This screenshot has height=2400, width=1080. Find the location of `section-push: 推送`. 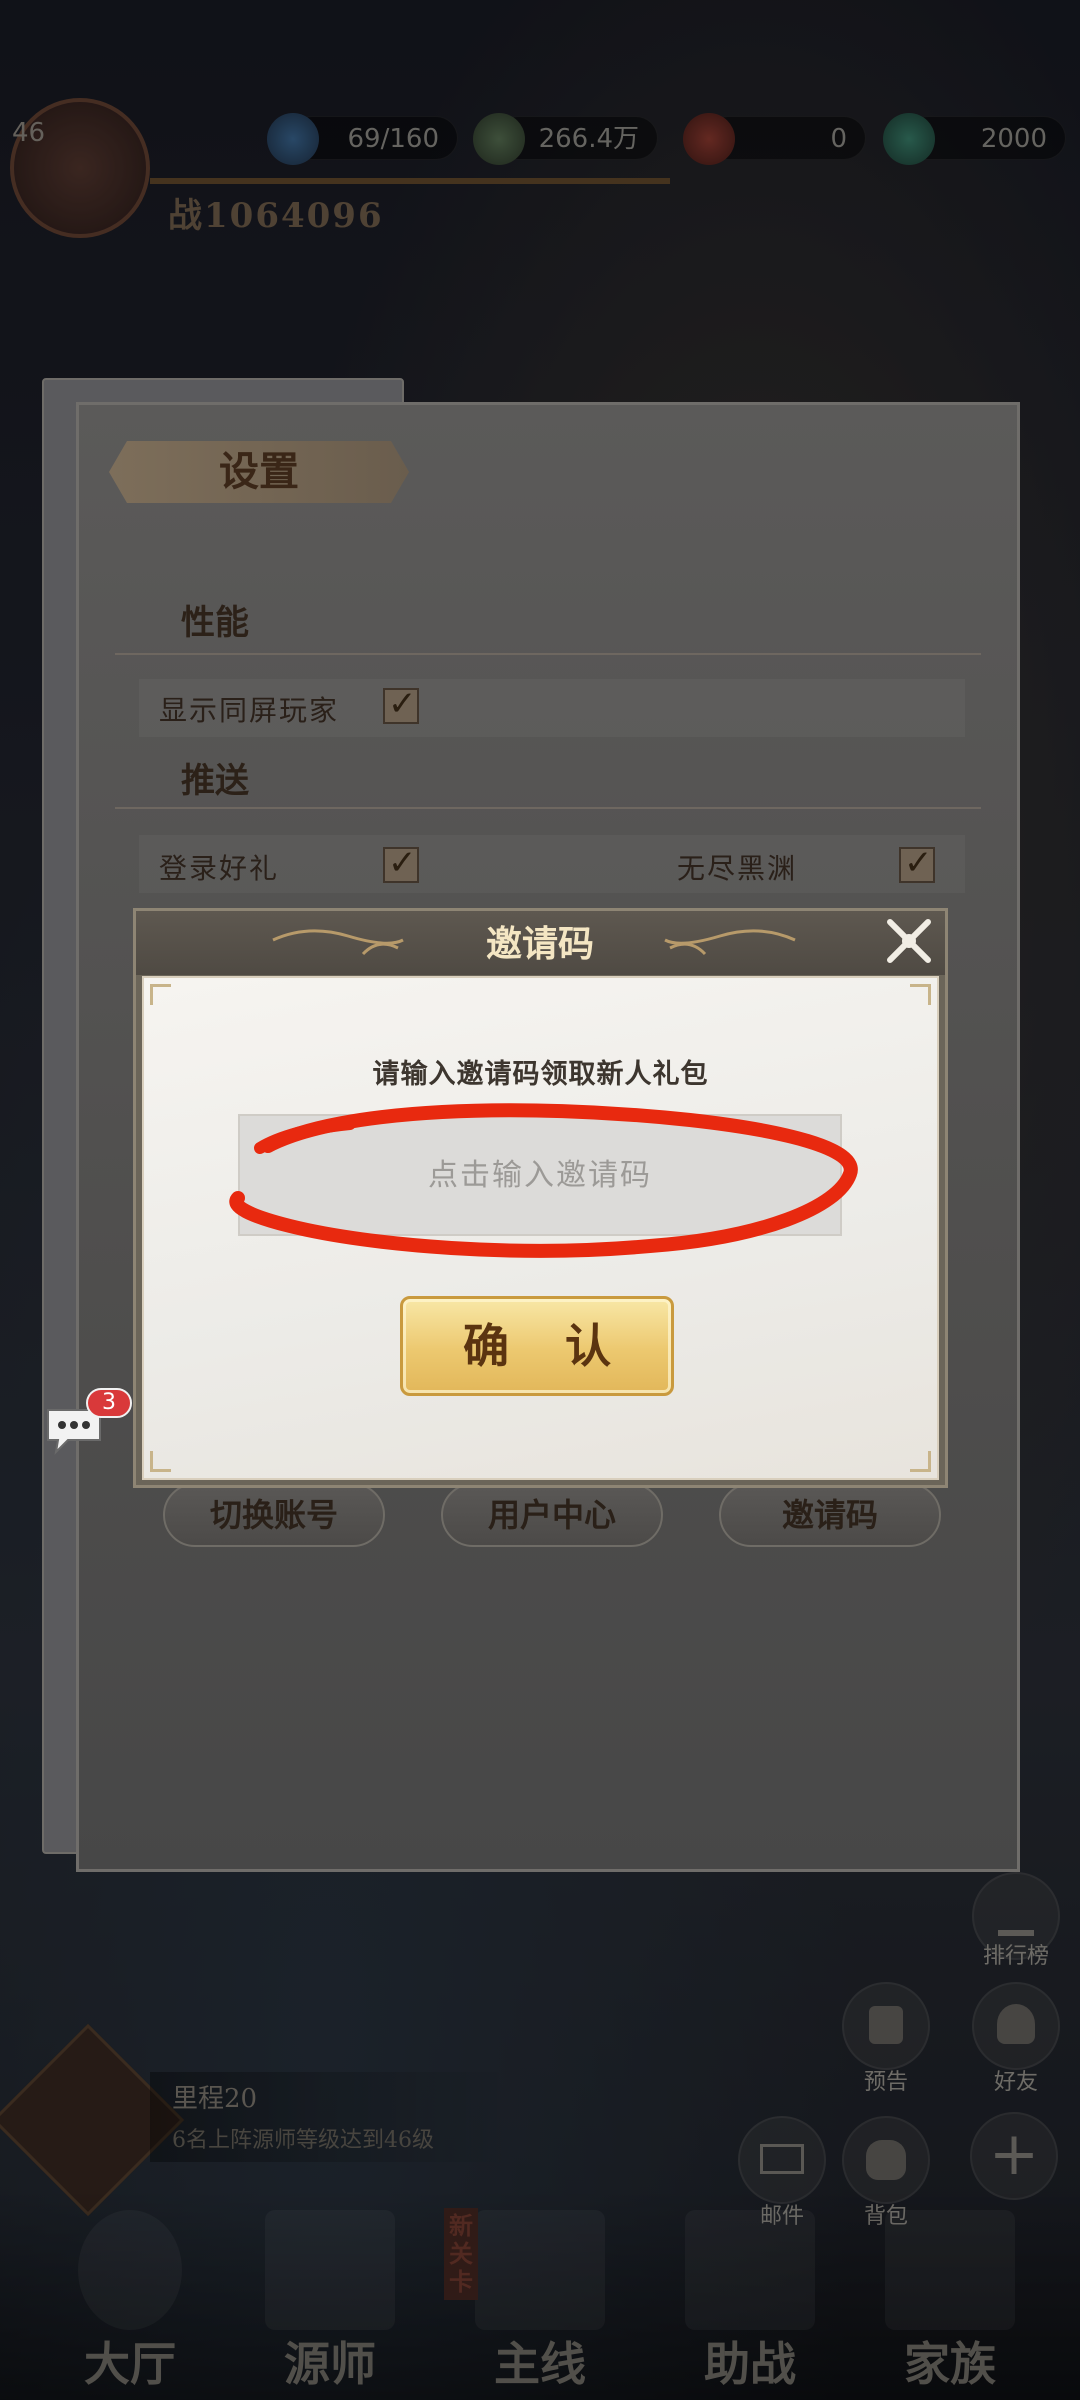

section-push: 推送 is located at coordinates (215, 781).